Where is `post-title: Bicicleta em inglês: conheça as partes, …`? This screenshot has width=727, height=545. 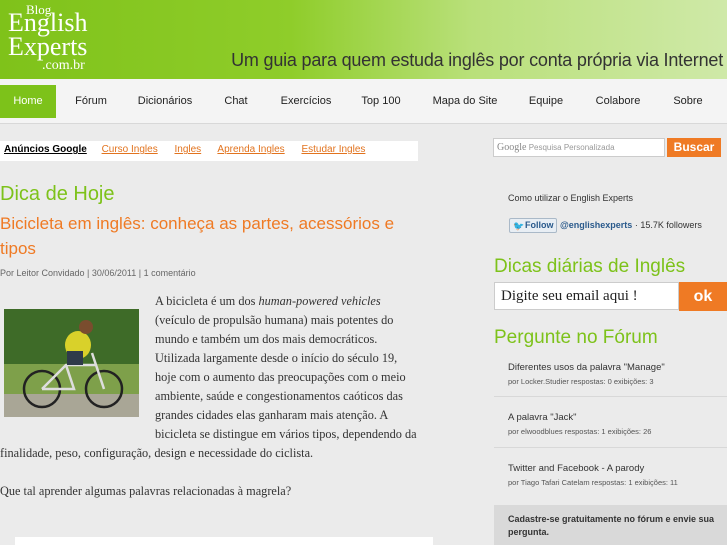 post-title: Bicicleta em inglês: conheça as partes, … is located at coordinates (205, 236).